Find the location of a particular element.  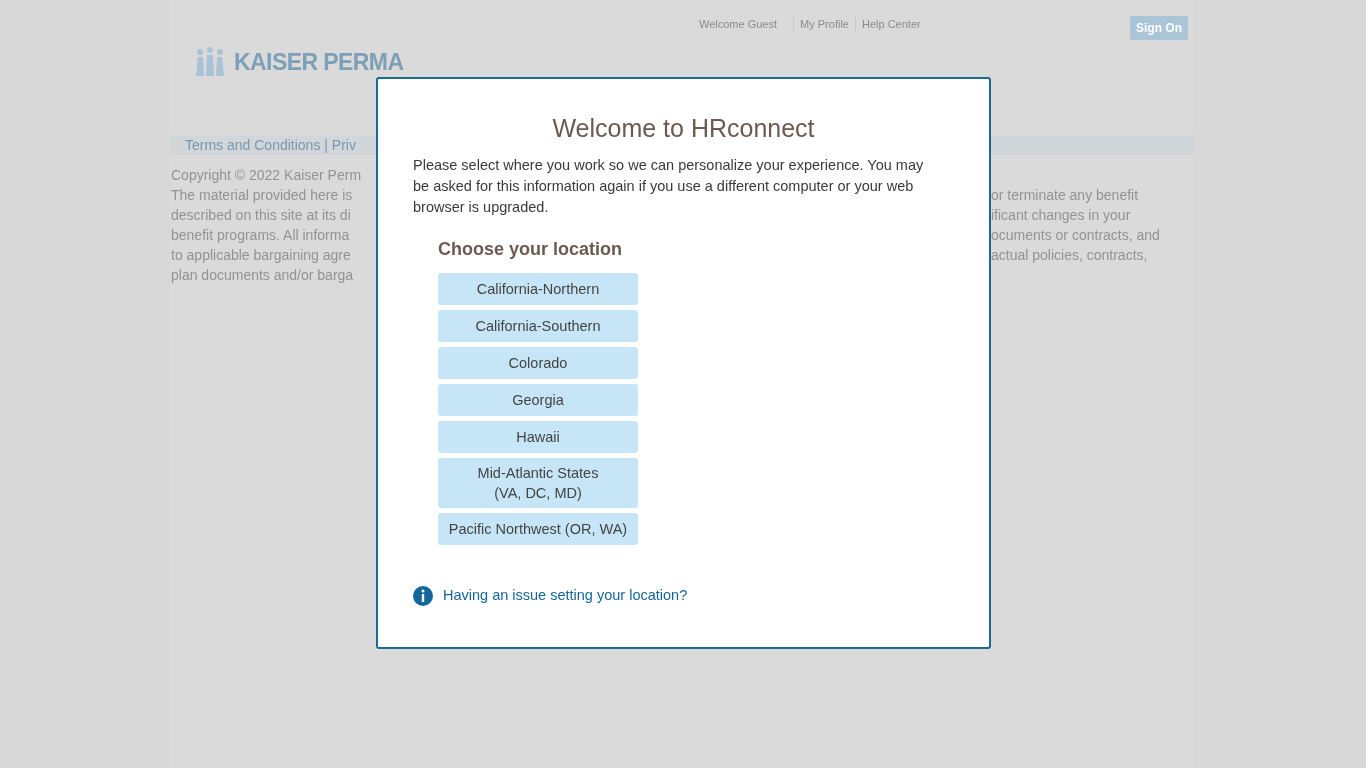

info-icon is located at coordinates (423, 595).